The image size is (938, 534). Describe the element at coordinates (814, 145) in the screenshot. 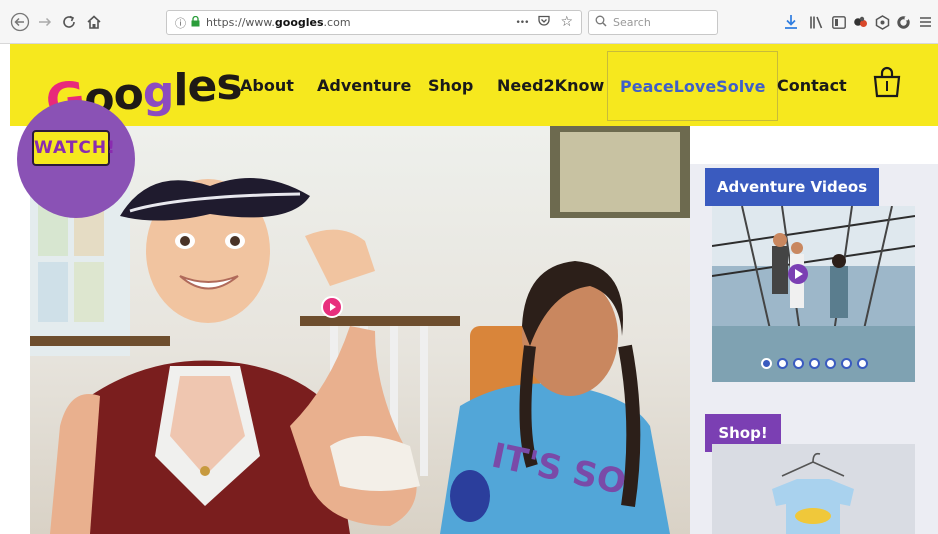

I see `sidebar-top-strip` at that location.